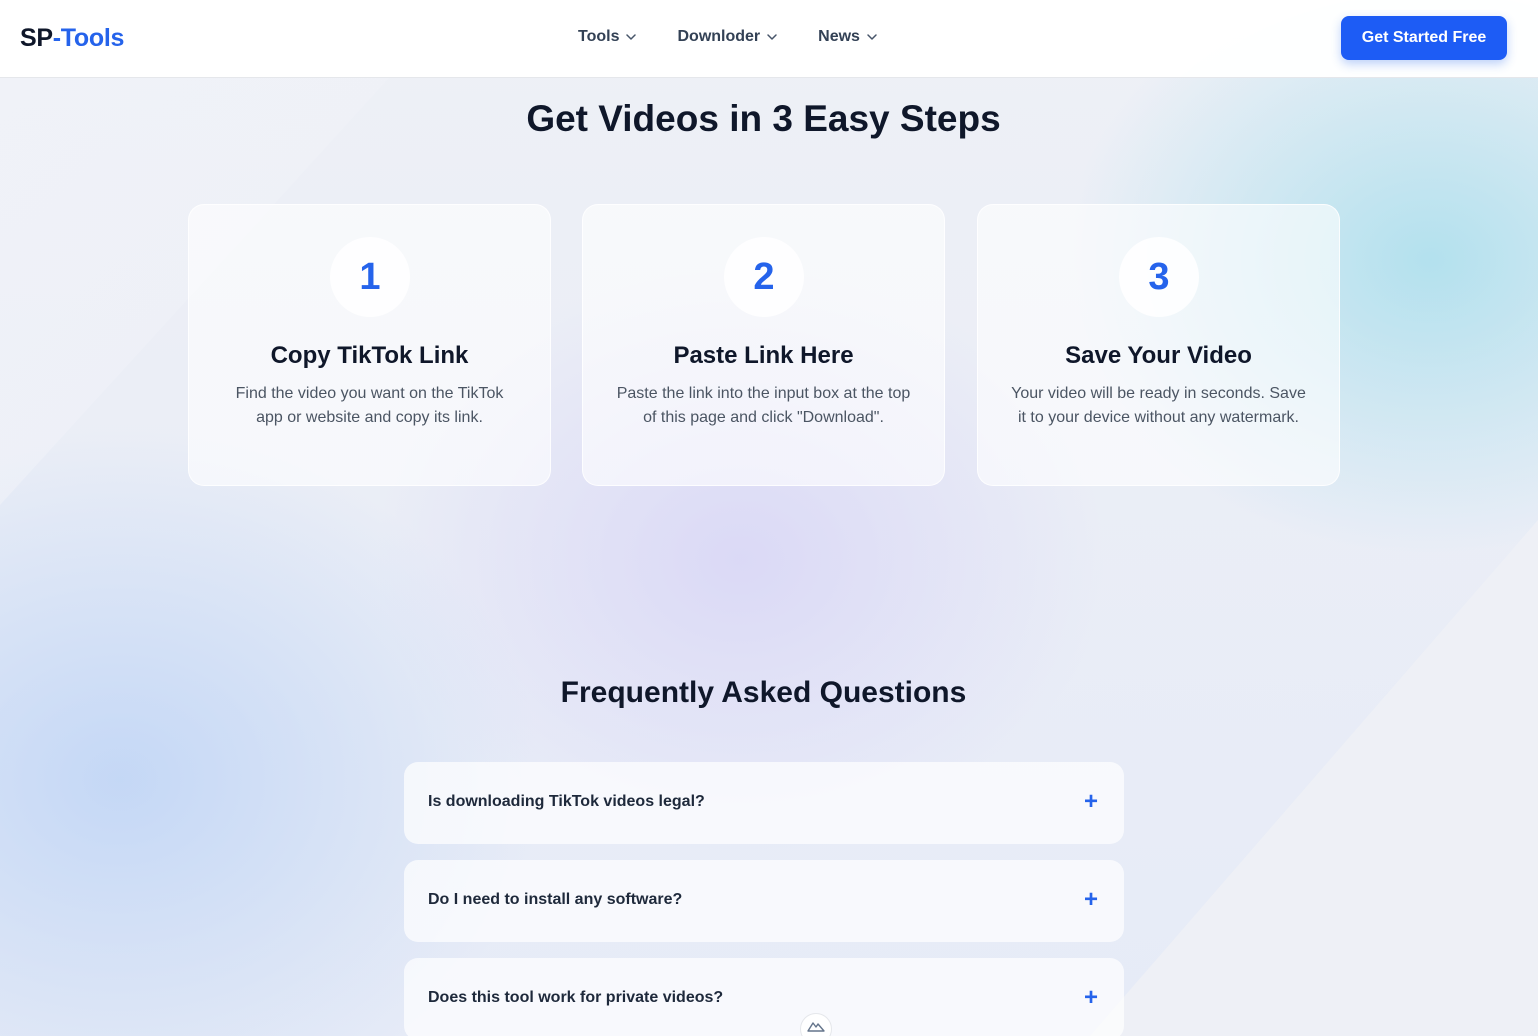  Describe the element at coordinates (369, 355) in the screenshot. I see `step-title: Copy TikTok Link` at that location.